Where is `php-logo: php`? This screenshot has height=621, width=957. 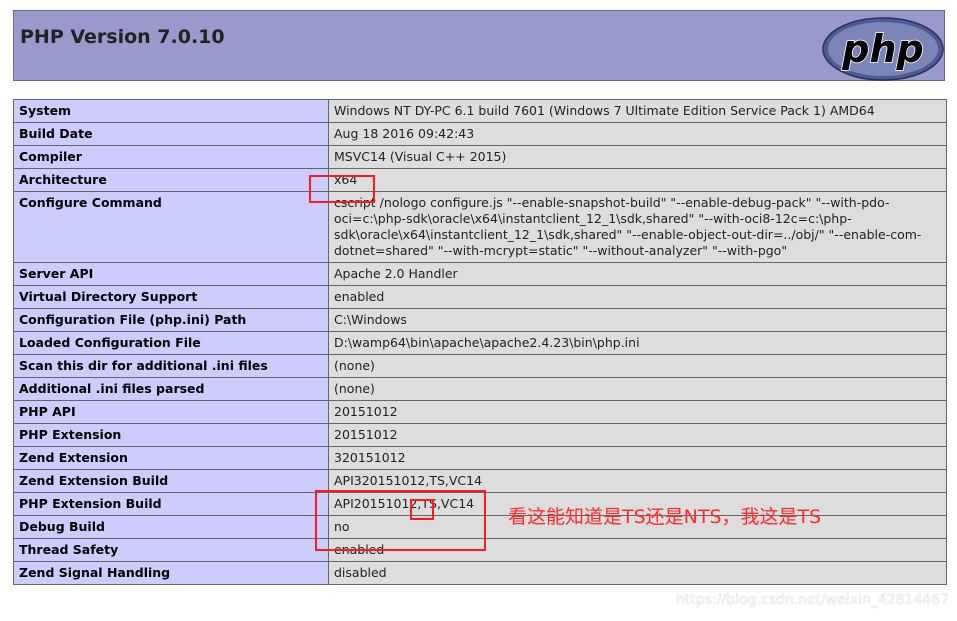 php-logo: php is located at coordinates (883, 49).